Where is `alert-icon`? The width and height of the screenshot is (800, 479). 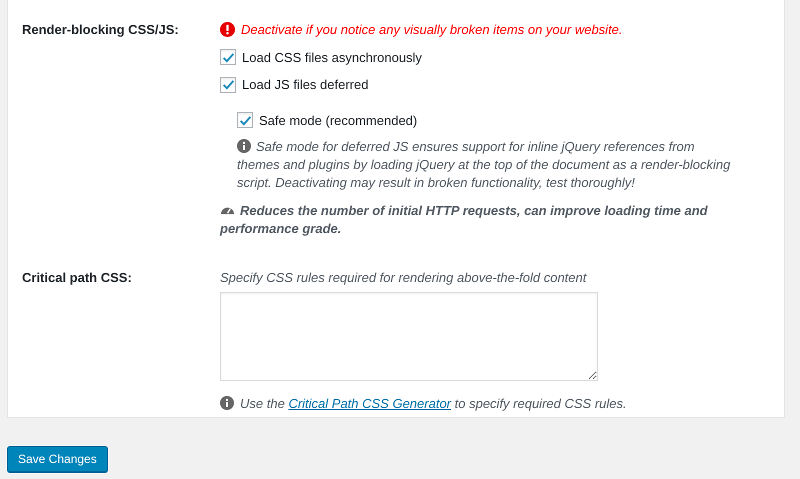 alert-icon is located at coordinates (227, 30).